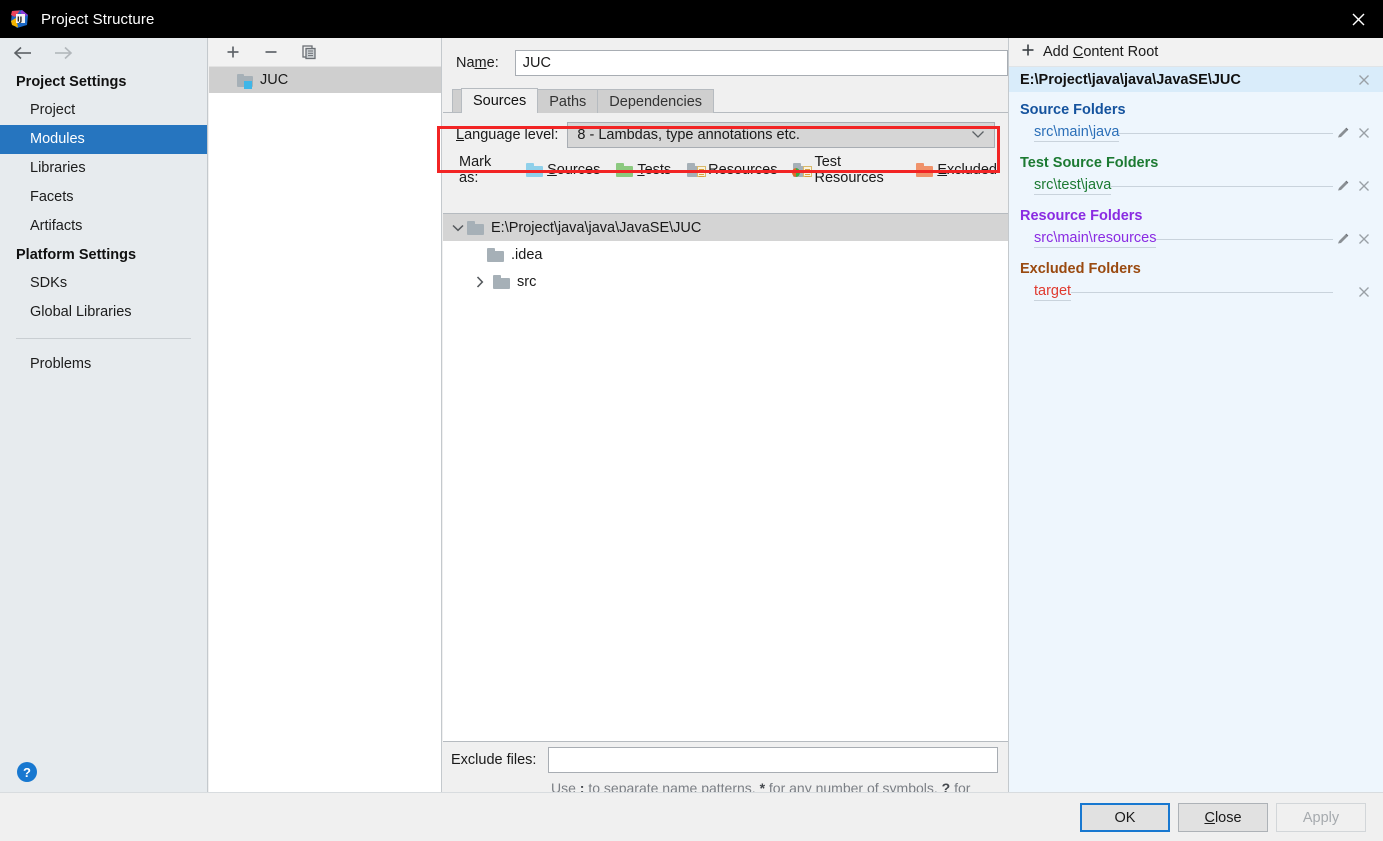 The width and height of the screenshot is (1383, 841). Describe the element at coordinates (1077, 133) in the screenshot. I see `source-folder-path: src\main\java` at that location.